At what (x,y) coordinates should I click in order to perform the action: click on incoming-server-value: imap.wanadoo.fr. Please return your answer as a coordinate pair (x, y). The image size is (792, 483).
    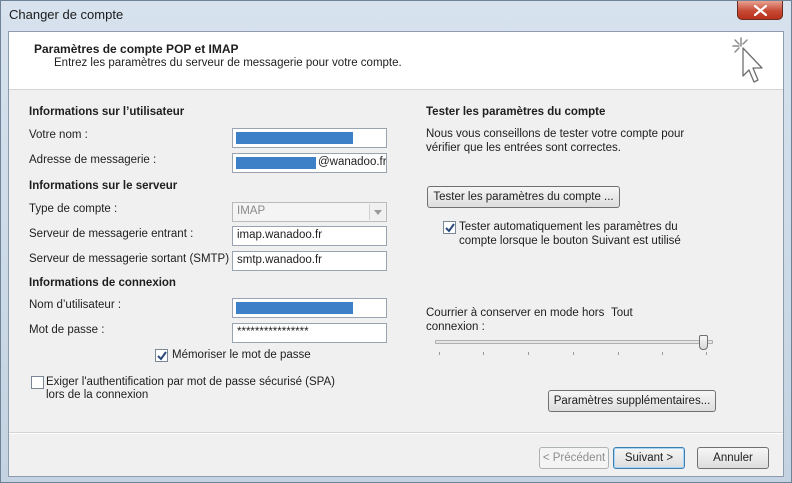
    Looking at the image, I should click on (280, 235).